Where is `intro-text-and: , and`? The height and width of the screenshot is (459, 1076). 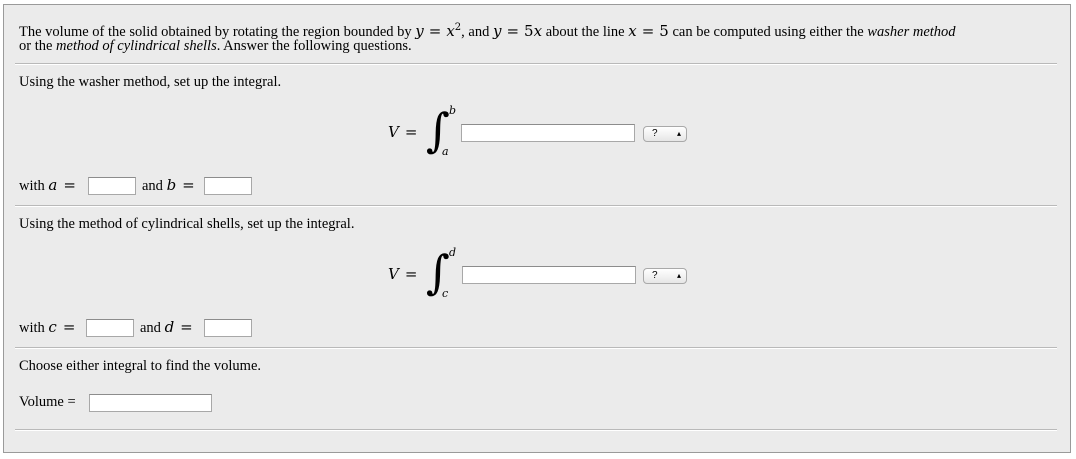
intro-text-and: , and is located at coordinates (477, 31).